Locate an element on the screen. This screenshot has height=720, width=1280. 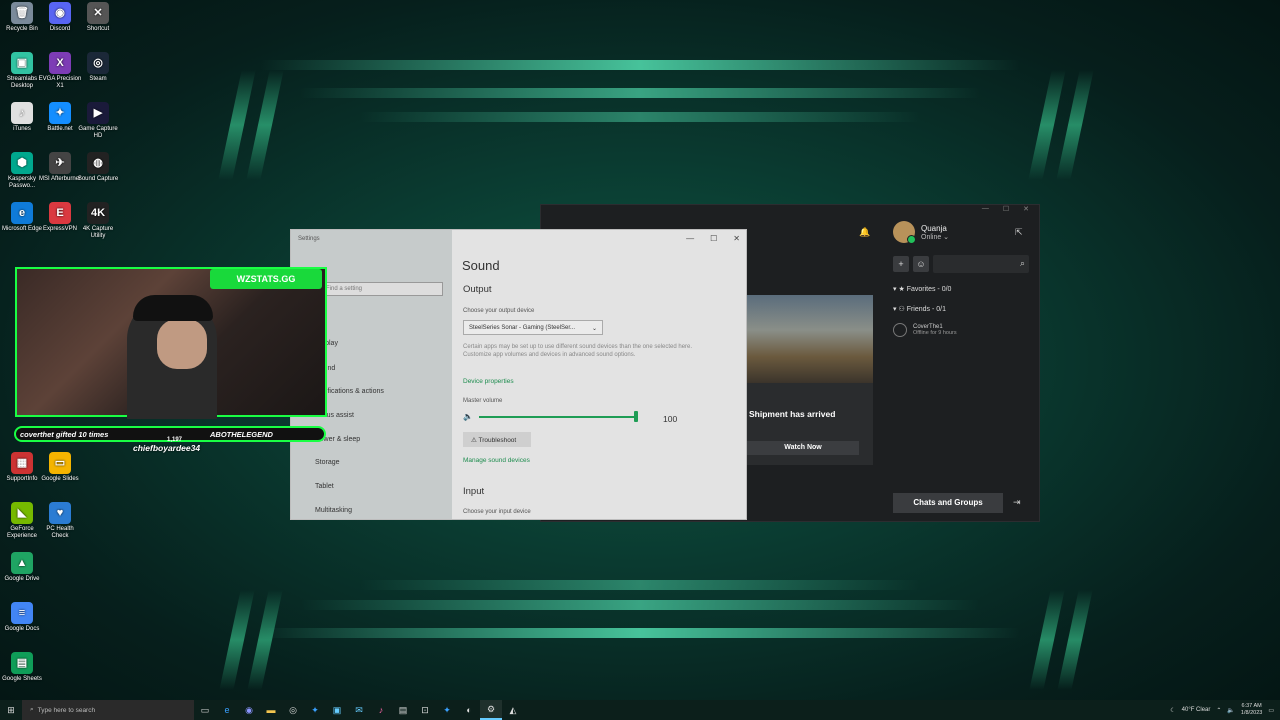
edge-taskbar-icon: e is located at coordinates (227, 710).